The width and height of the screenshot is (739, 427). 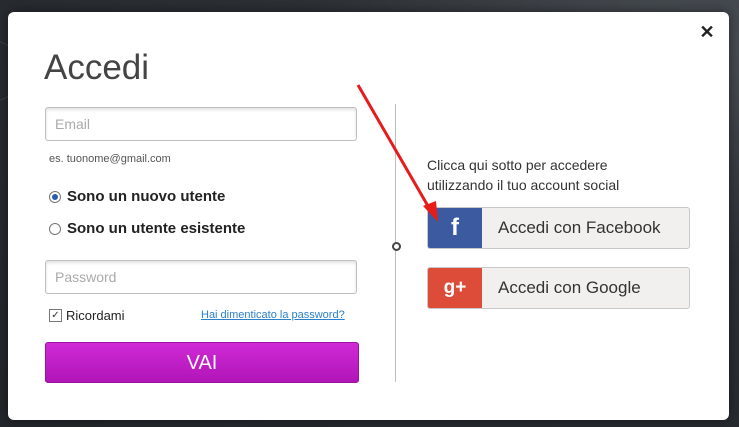 What do you see at coordinates (517, 165) in the screenshot?
I see `social-intro-line-1: Clicca qui sotto per accedere` at bounding box center [517, 165].